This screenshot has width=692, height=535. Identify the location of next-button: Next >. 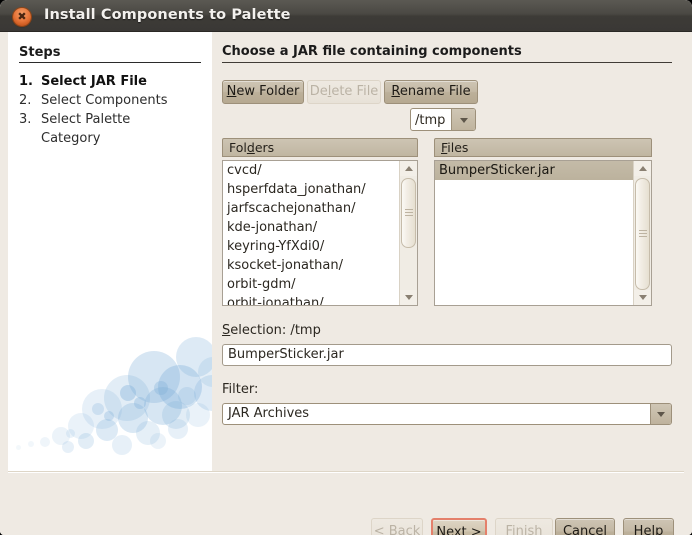
(459, 526).